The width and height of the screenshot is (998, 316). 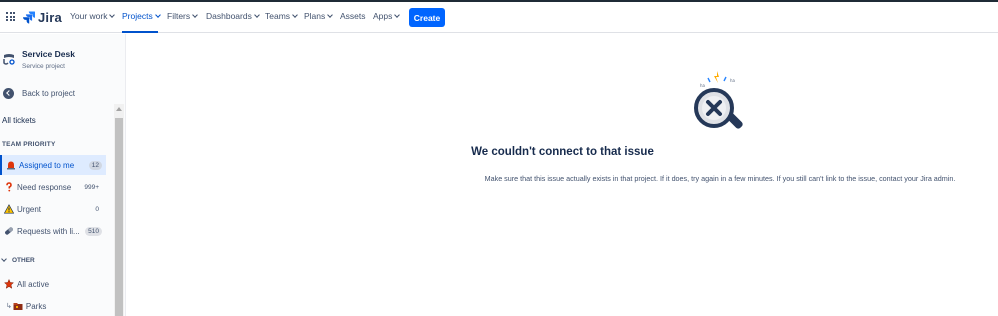 I want to click on queue-count: 510, so click(x=93, y=231).